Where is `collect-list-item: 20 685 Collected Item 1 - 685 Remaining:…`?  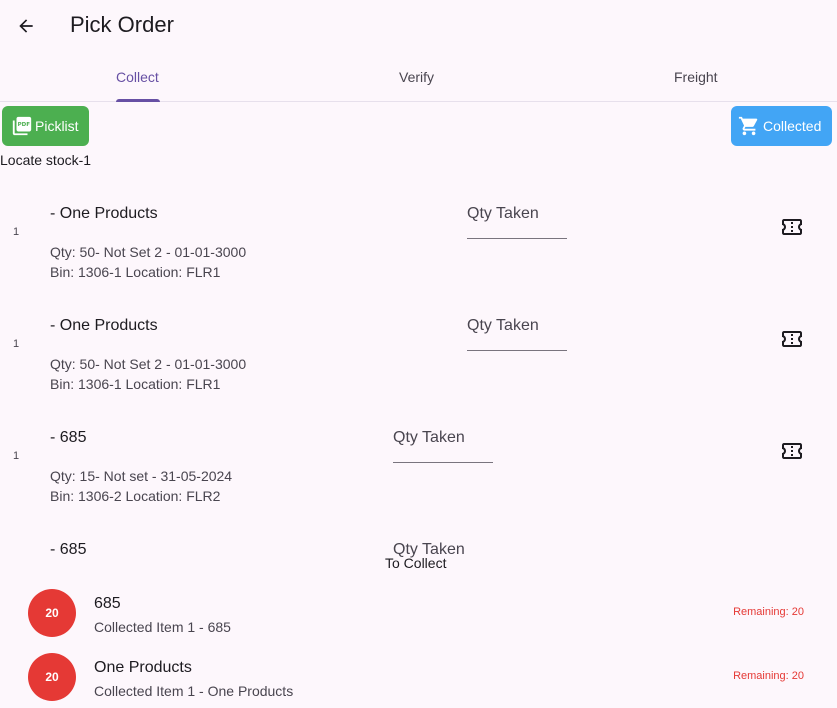
collect-list-item: 20 685 Collected Item 1 - 685 Remaining:… is located at coordinates (418, 620).